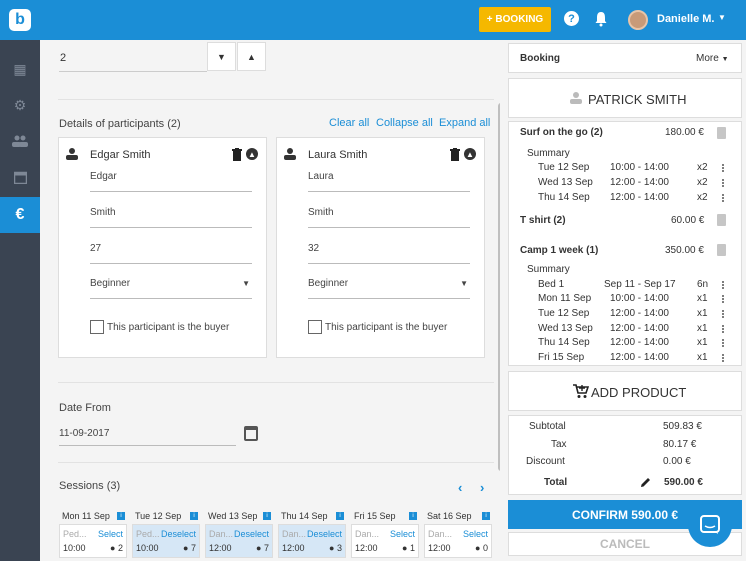 Image resolution: width=746 pixels, height=561 pixels. I want to click on row-date: Tue 12 Sep, so click(564, 167).